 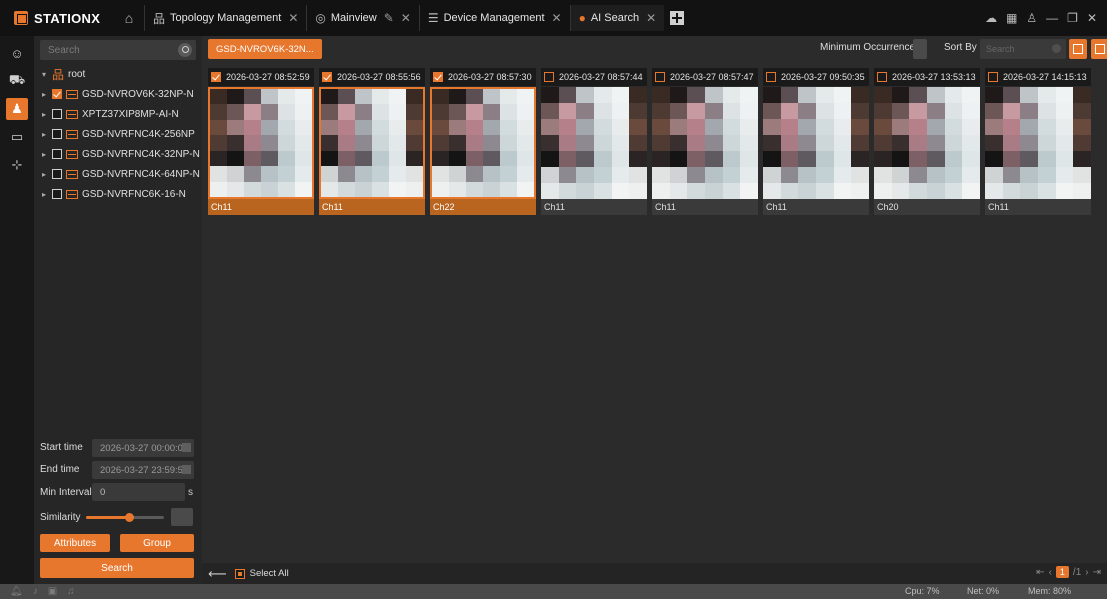 What do you see at coordinates (1062, 572) in the screenshot?
I see `current-page: 1` at bounding box center [1062, 572].